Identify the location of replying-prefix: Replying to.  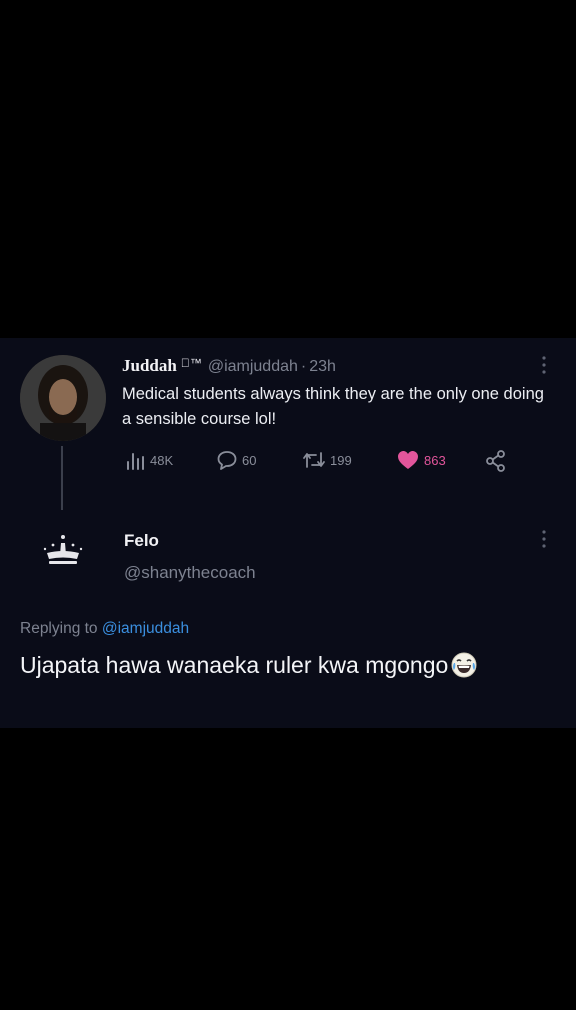
(59, 628).